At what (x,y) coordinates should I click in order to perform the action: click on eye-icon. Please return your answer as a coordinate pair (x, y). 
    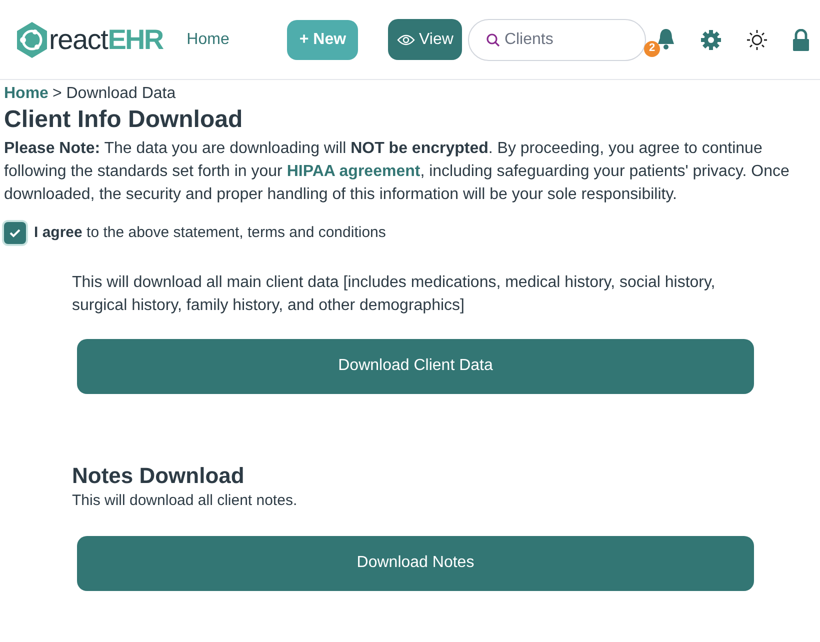
    Looking at the image, I should click on (406, 40).